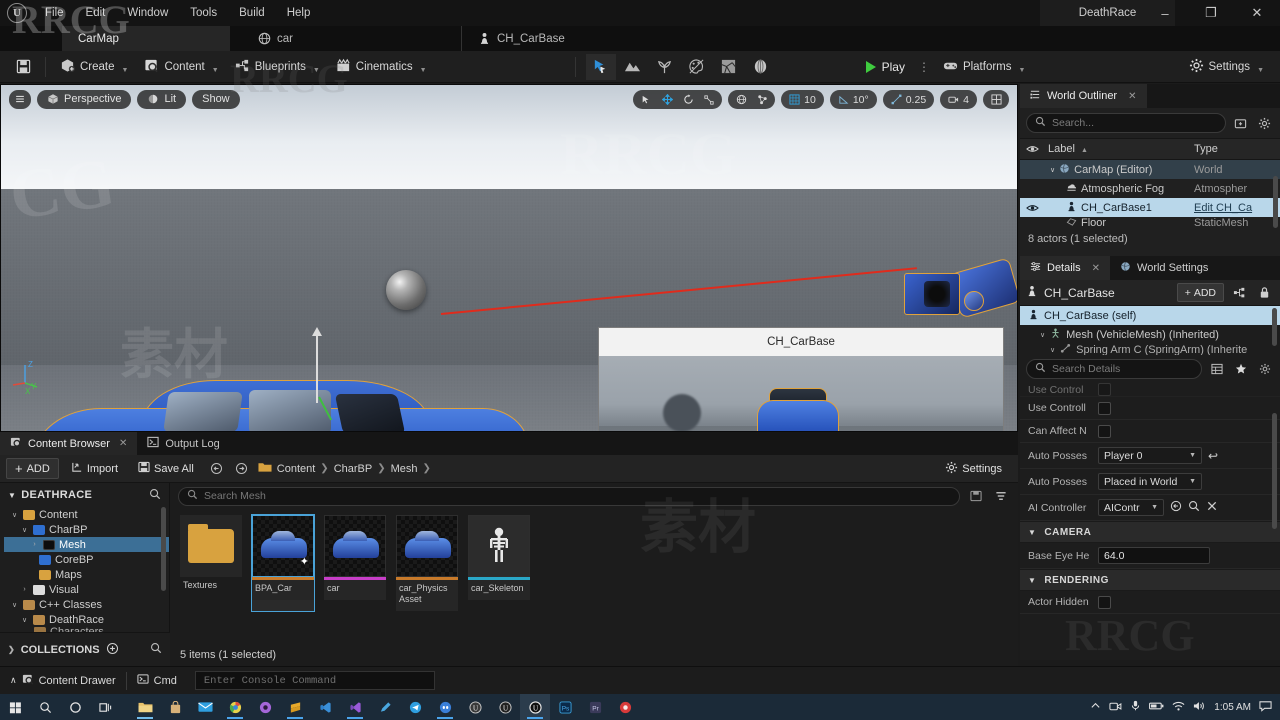 Image resolution: width=1280 pixels, height=720 pixels. I want to click on component-tree-scrollbar, so click(1274, 327).